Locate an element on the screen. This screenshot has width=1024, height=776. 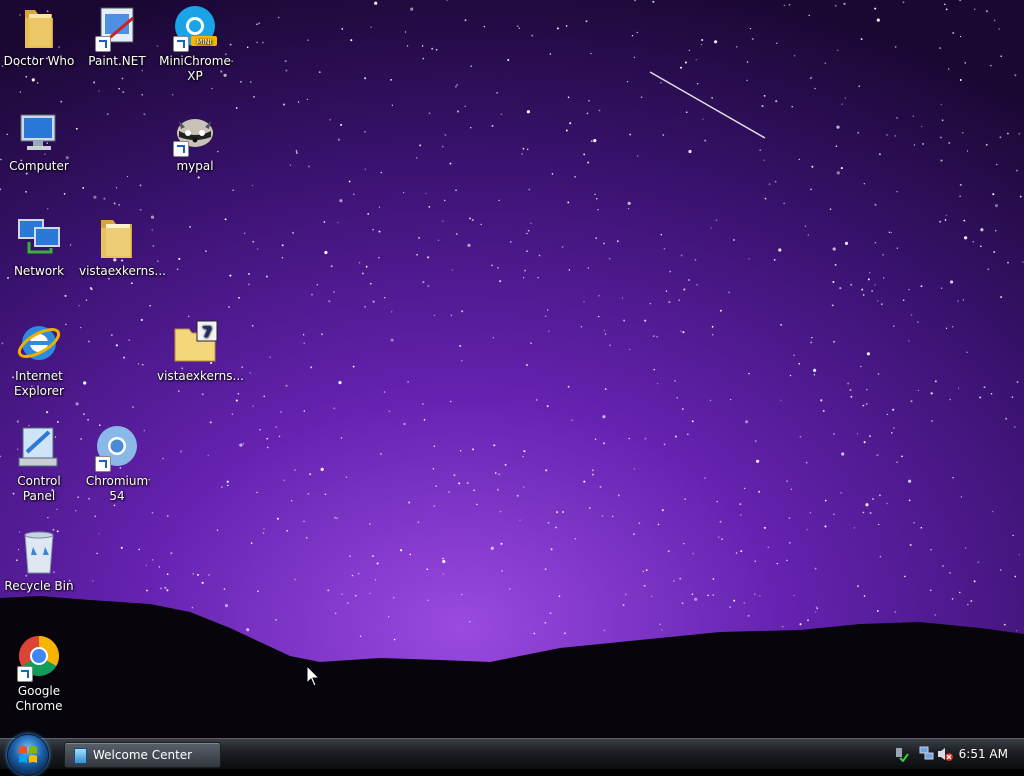
desktop-icon-internet-explorer: Internet Explorer is located at coordinates (39, 359).